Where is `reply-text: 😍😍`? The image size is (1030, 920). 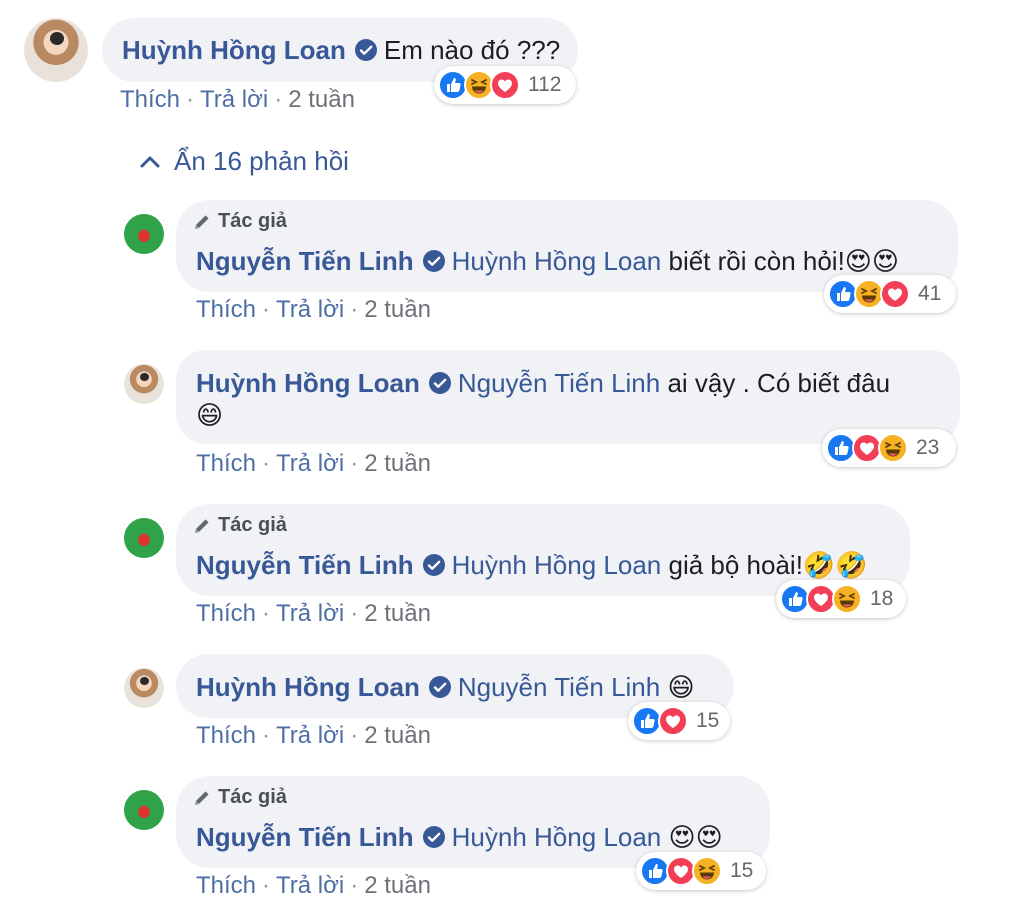
reply-text: 😍😍 is located at coordinates (695, 838).